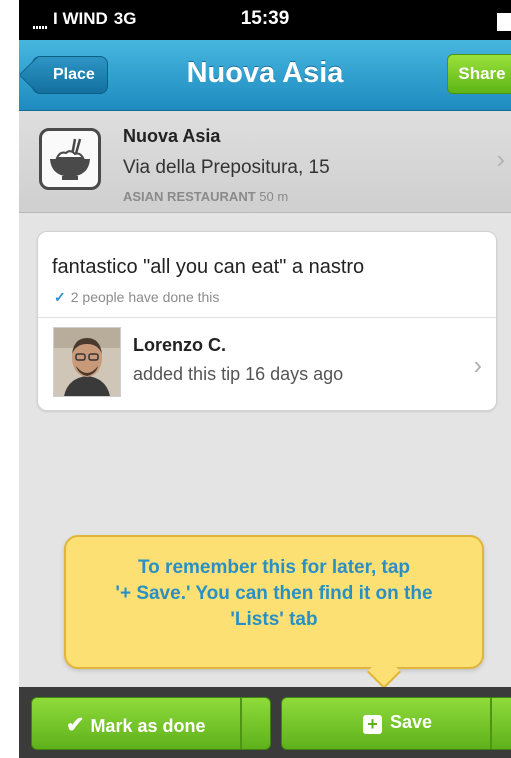 The height and width of the screenshot is (758, 511). Describe the element at coordinates (179, 345) in the screenshot. I see `tip-author: Lorenzo C.` at that location.